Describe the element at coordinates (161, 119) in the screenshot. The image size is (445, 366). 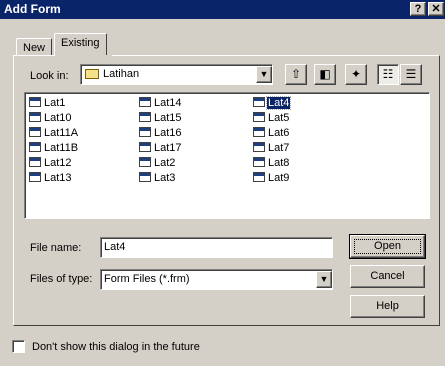
I see `list-item: Lat15` at that location.